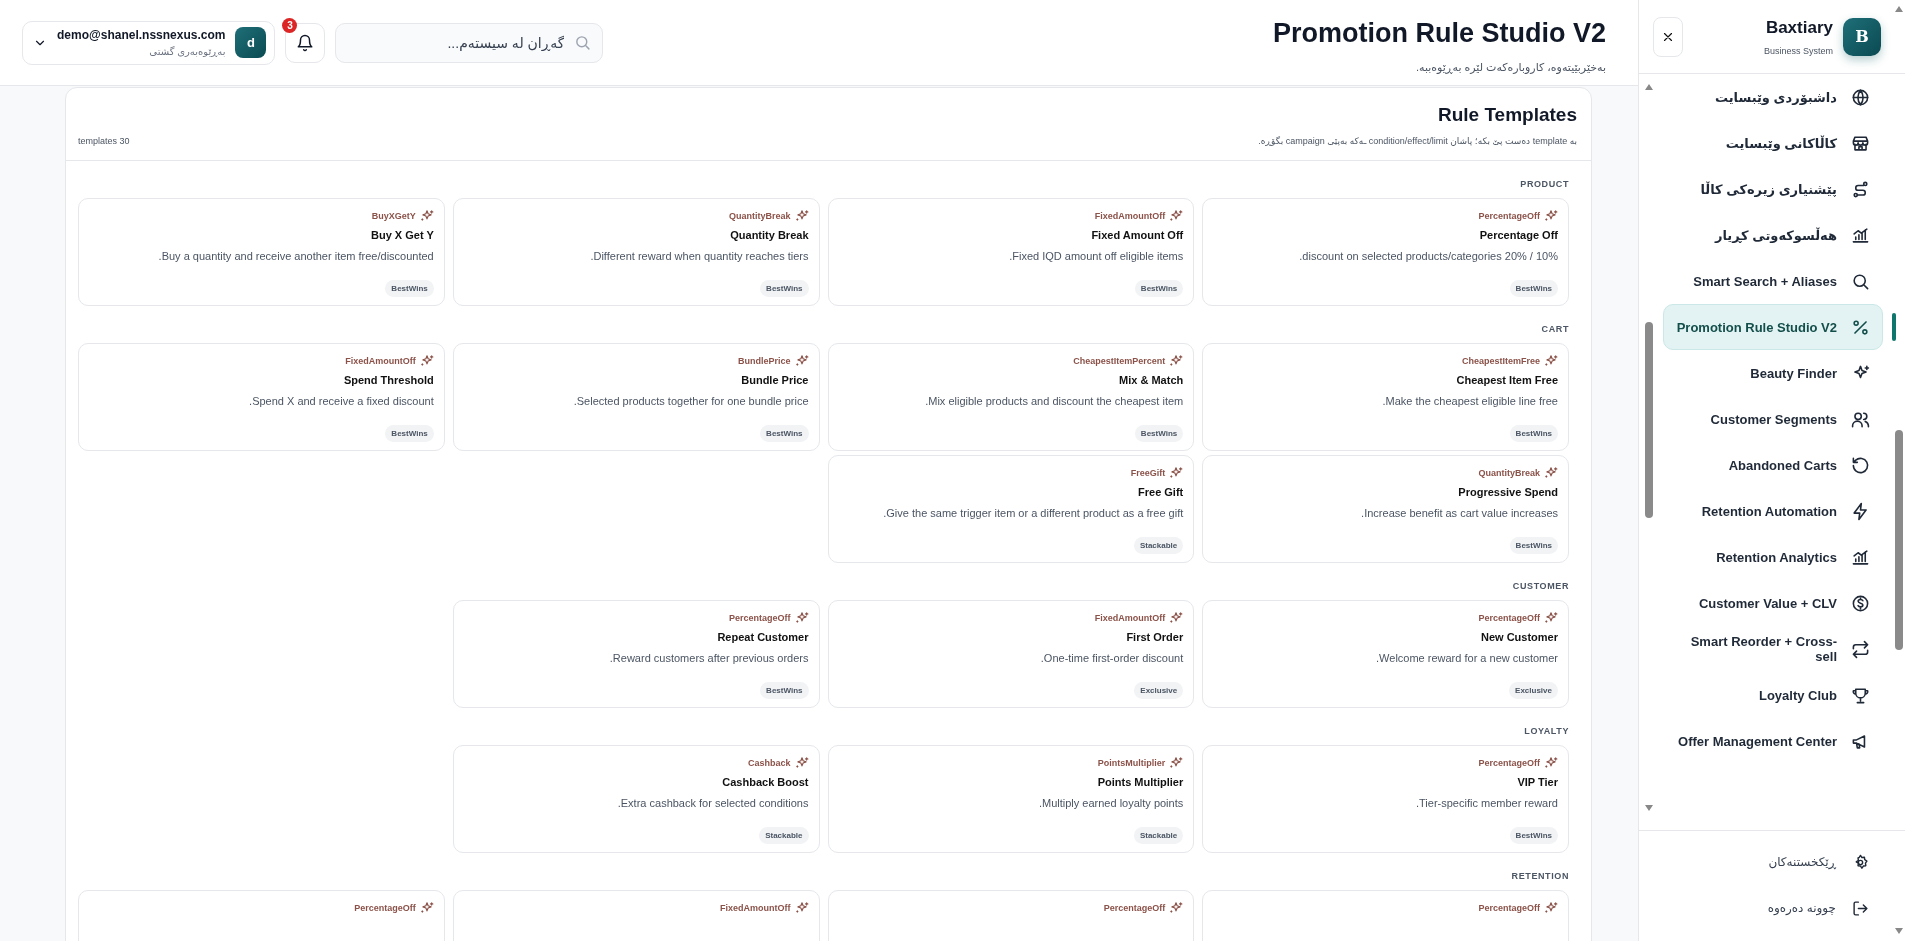 Image resolution: width=1905 pixels, height=941 pixels. I want to click on user-email: demo@shanel.nssnexus.com, so click(141, 35).